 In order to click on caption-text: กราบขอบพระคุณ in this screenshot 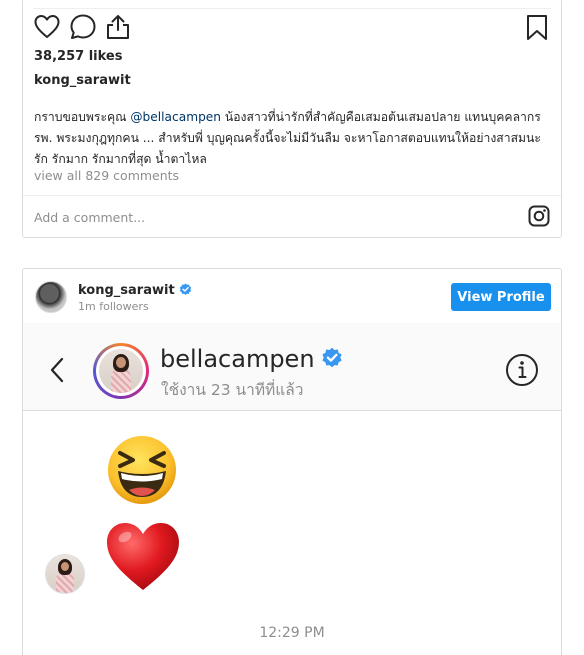, I will do `click(82, 117)`.